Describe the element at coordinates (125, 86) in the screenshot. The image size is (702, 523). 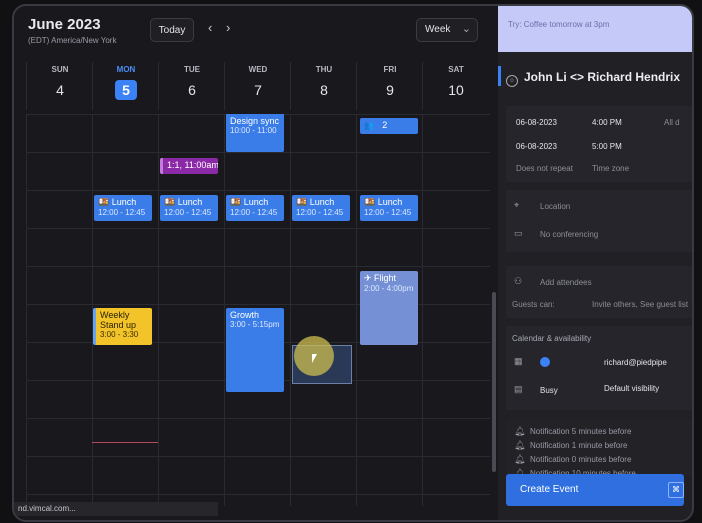
I see `day-header-mon: MON 5` at that location.